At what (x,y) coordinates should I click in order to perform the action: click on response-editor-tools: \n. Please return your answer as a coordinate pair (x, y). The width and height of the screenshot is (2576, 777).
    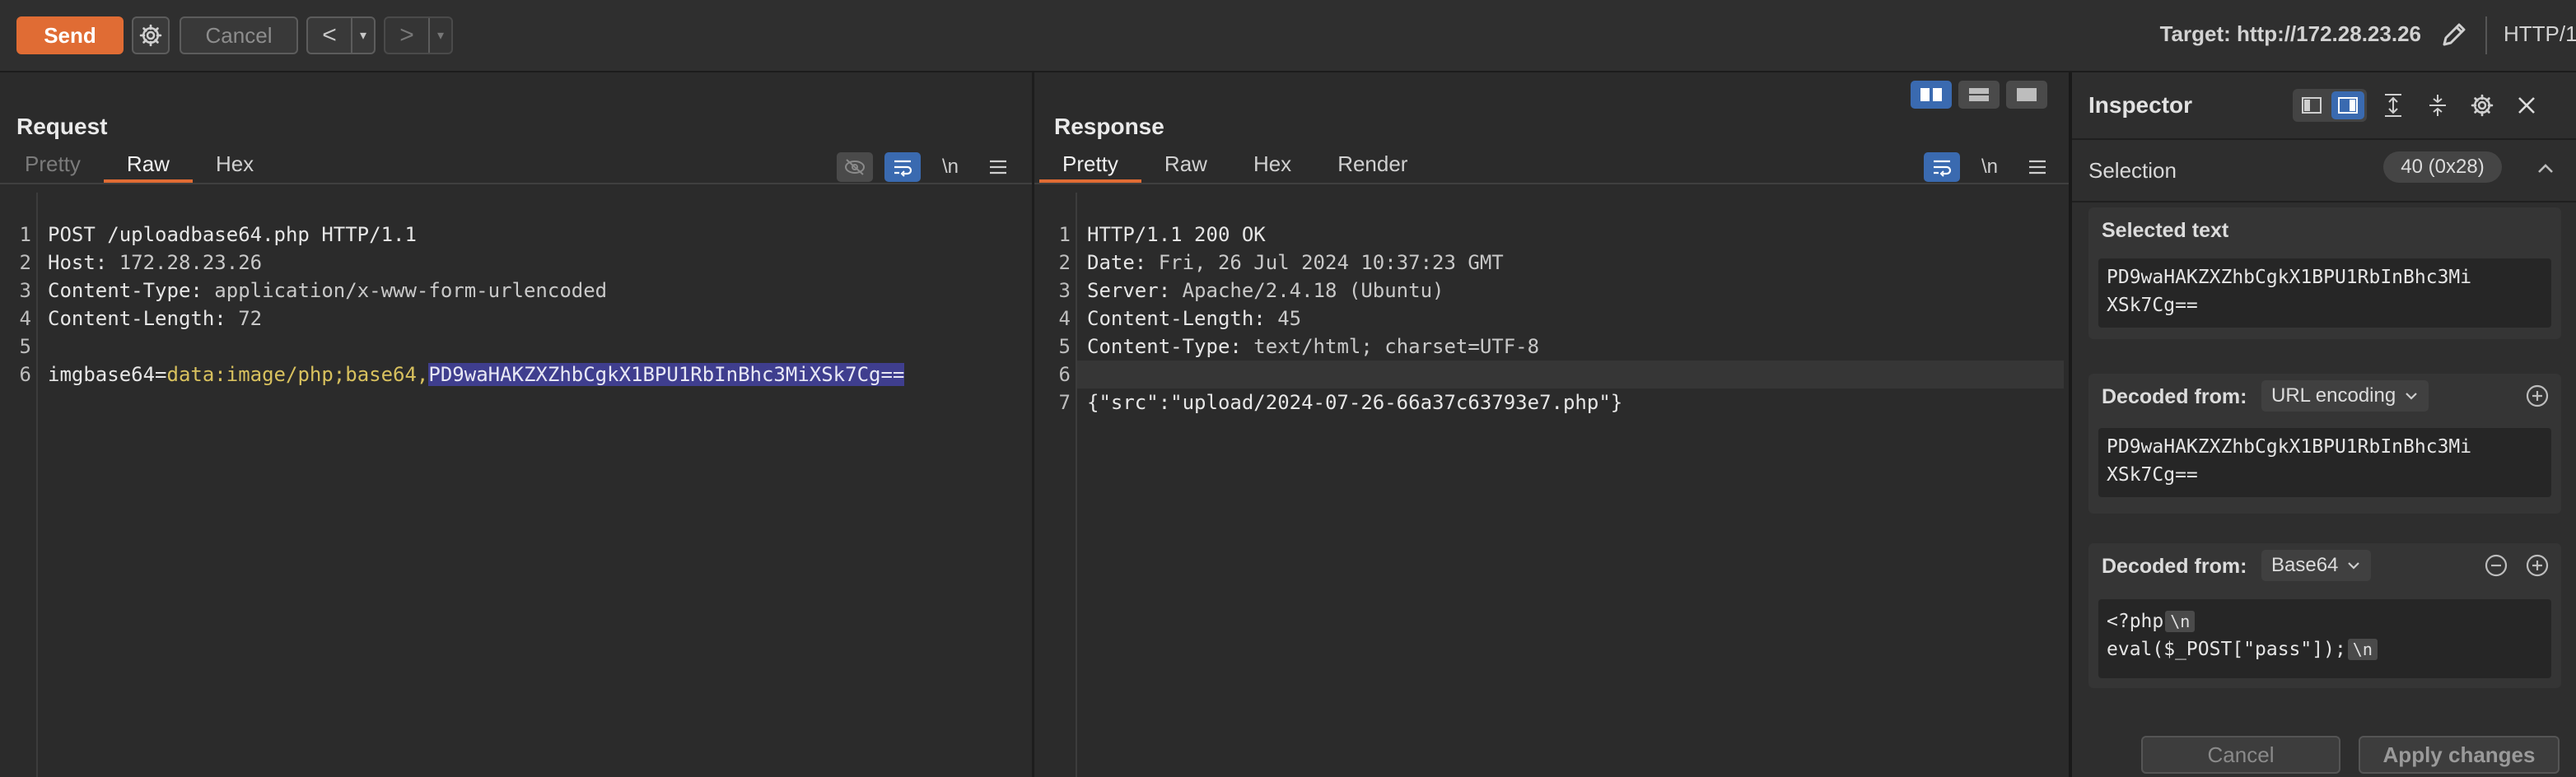
    Looking at the image, I should click on (1990, 167).